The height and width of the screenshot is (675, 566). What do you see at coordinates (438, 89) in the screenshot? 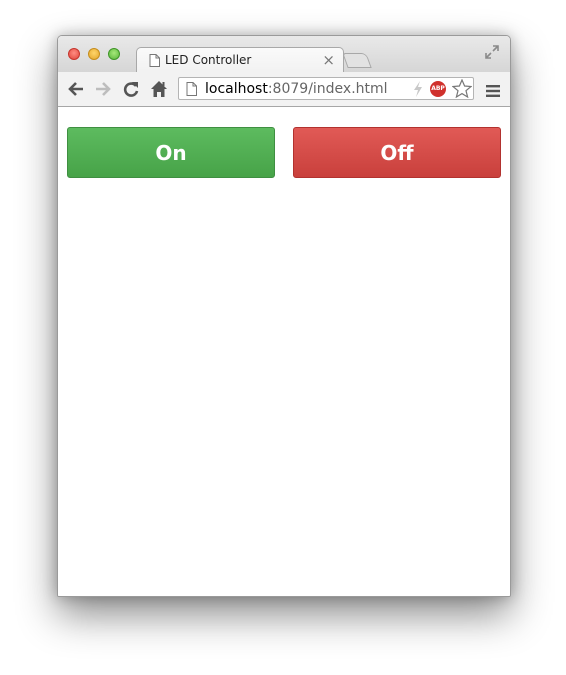
I see `abp-icon: ABP` at bounding box center [438, 89].